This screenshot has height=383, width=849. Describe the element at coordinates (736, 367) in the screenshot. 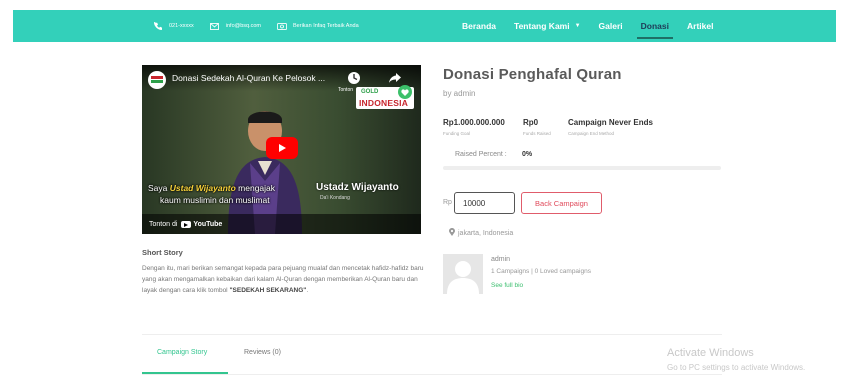

I see `activate-windows-subtitle: Go to PC settings to activate Windows.` at that location.